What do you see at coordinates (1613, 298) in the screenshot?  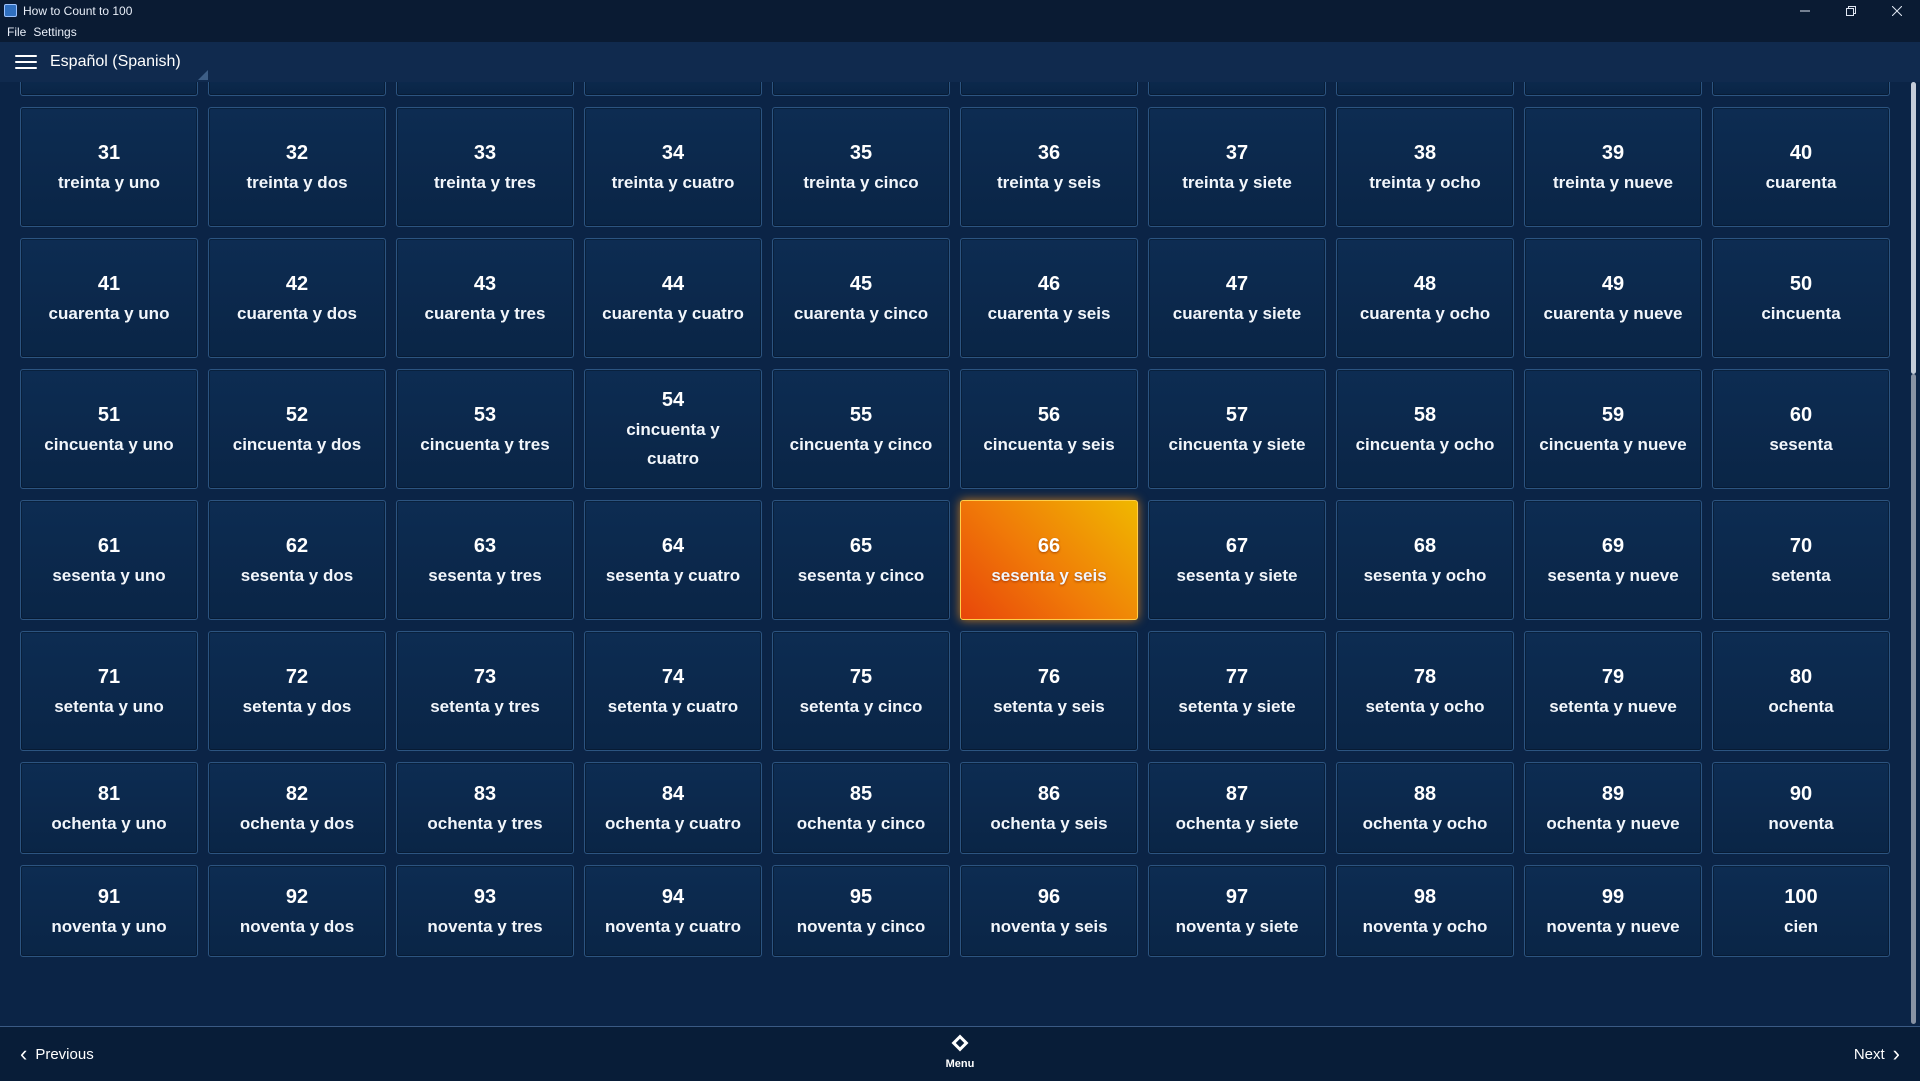 I see `number-tile: 49 cuarenta y nueve` at bounding box center [1613, 298].